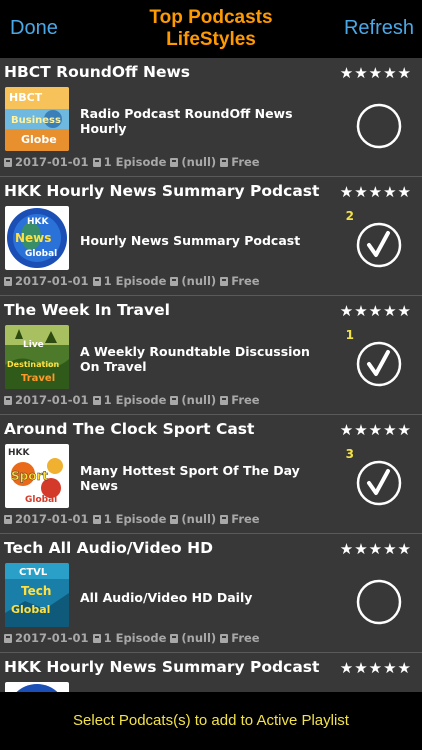  I want to click on podcast-description: Hourly News Summary Podcast, so click(190, 240).